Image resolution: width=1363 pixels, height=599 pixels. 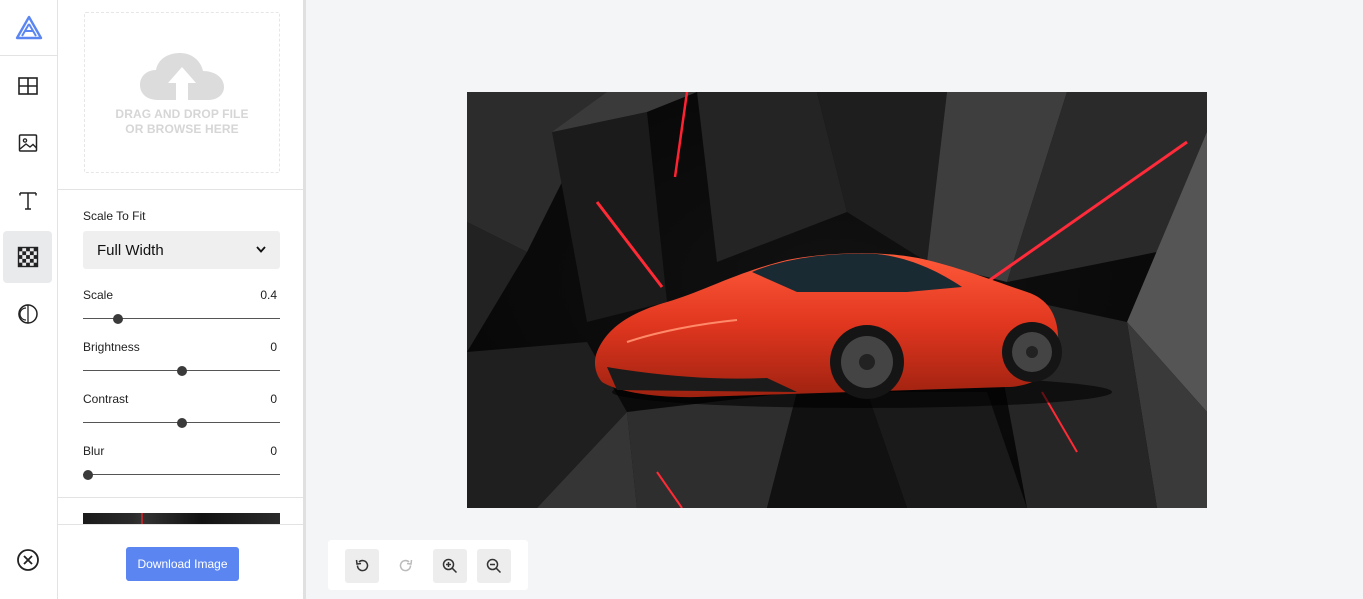 I want to click on dropzone-line-1: DRAG AND DROP FILE, so click(x=182, y=114).